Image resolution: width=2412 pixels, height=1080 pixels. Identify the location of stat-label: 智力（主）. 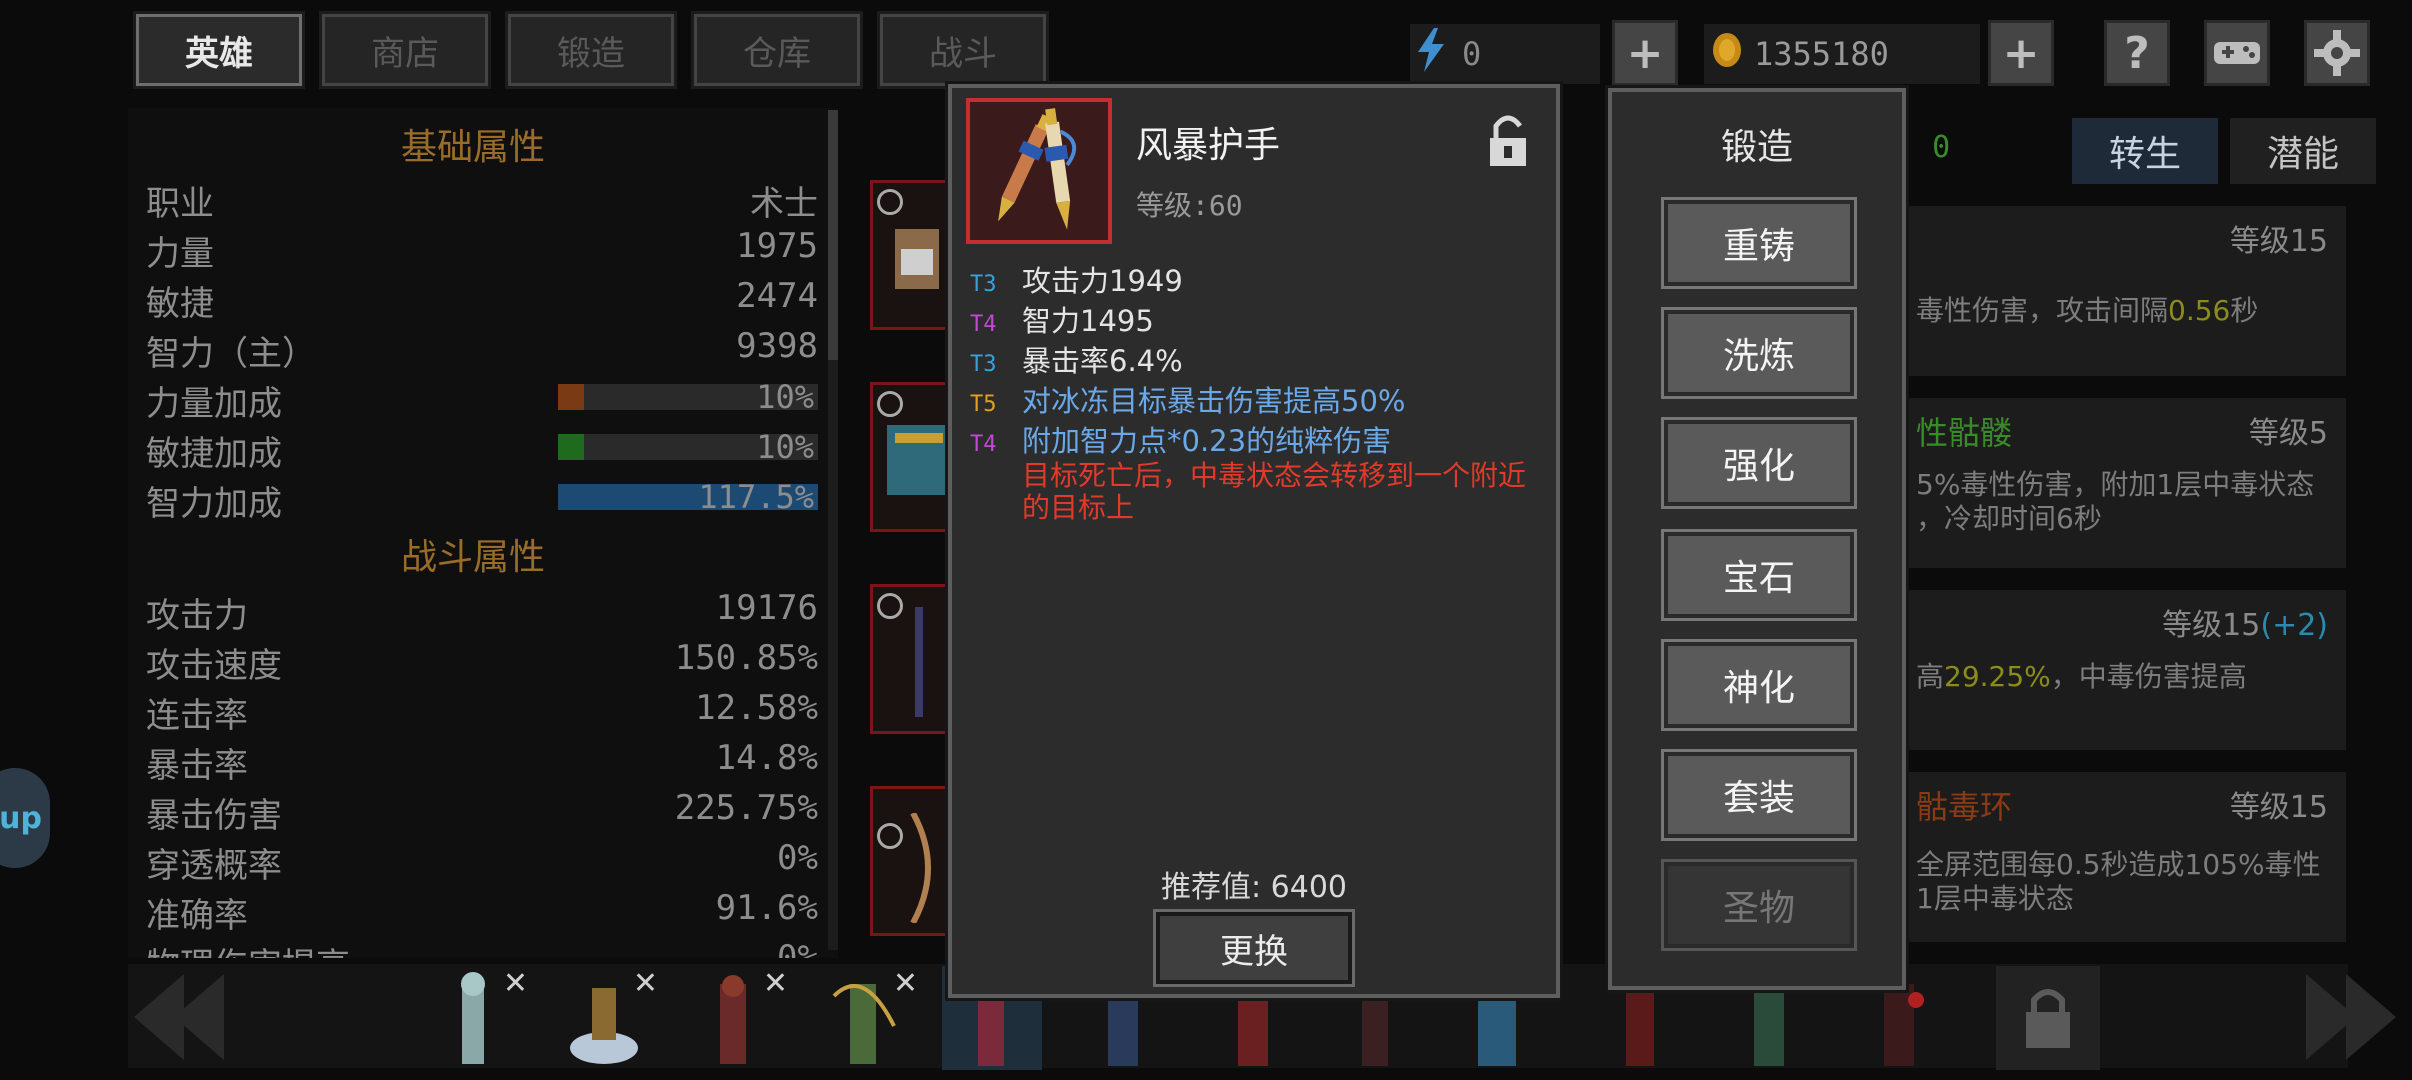
(231, 354).